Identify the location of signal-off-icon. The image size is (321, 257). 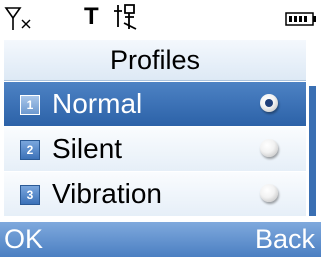
(17, 18).